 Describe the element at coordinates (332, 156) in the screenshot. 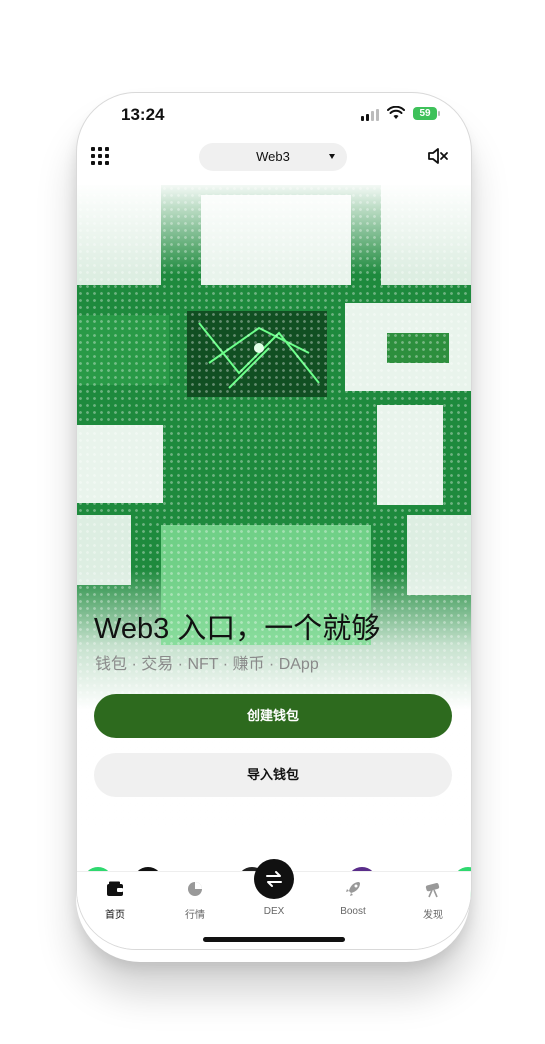

I see `chevron-down-icon` at that location.